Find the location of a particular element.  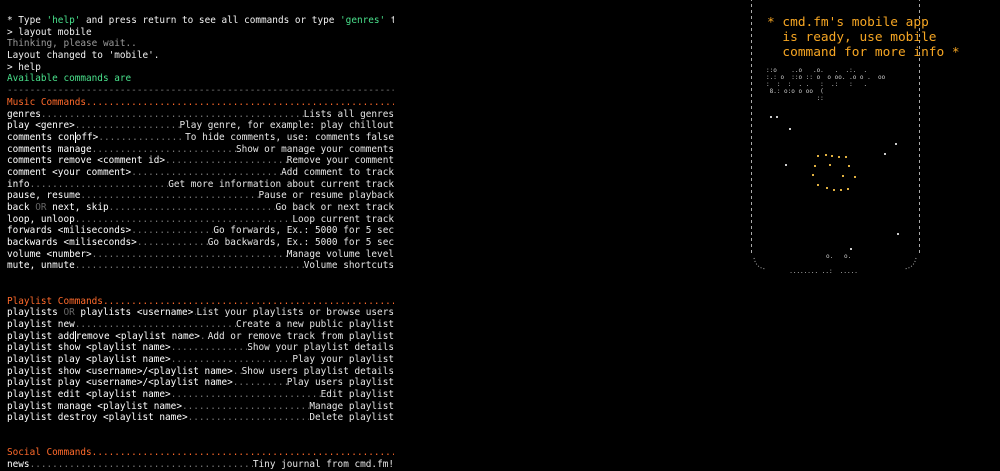

command-description: Lists all genres is located at coordinates (348, 114).